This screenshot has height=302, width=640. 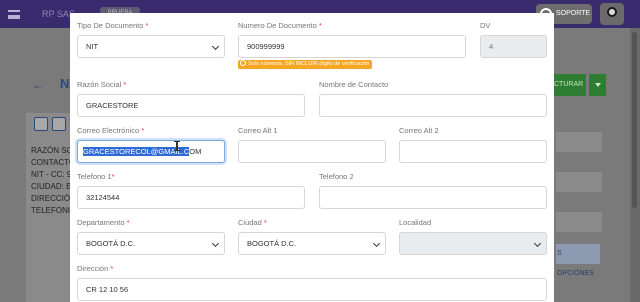 What do you see at coordinates (243, 63) in the screenshot?
I see `info-icon` at bounding box center [243, 63].